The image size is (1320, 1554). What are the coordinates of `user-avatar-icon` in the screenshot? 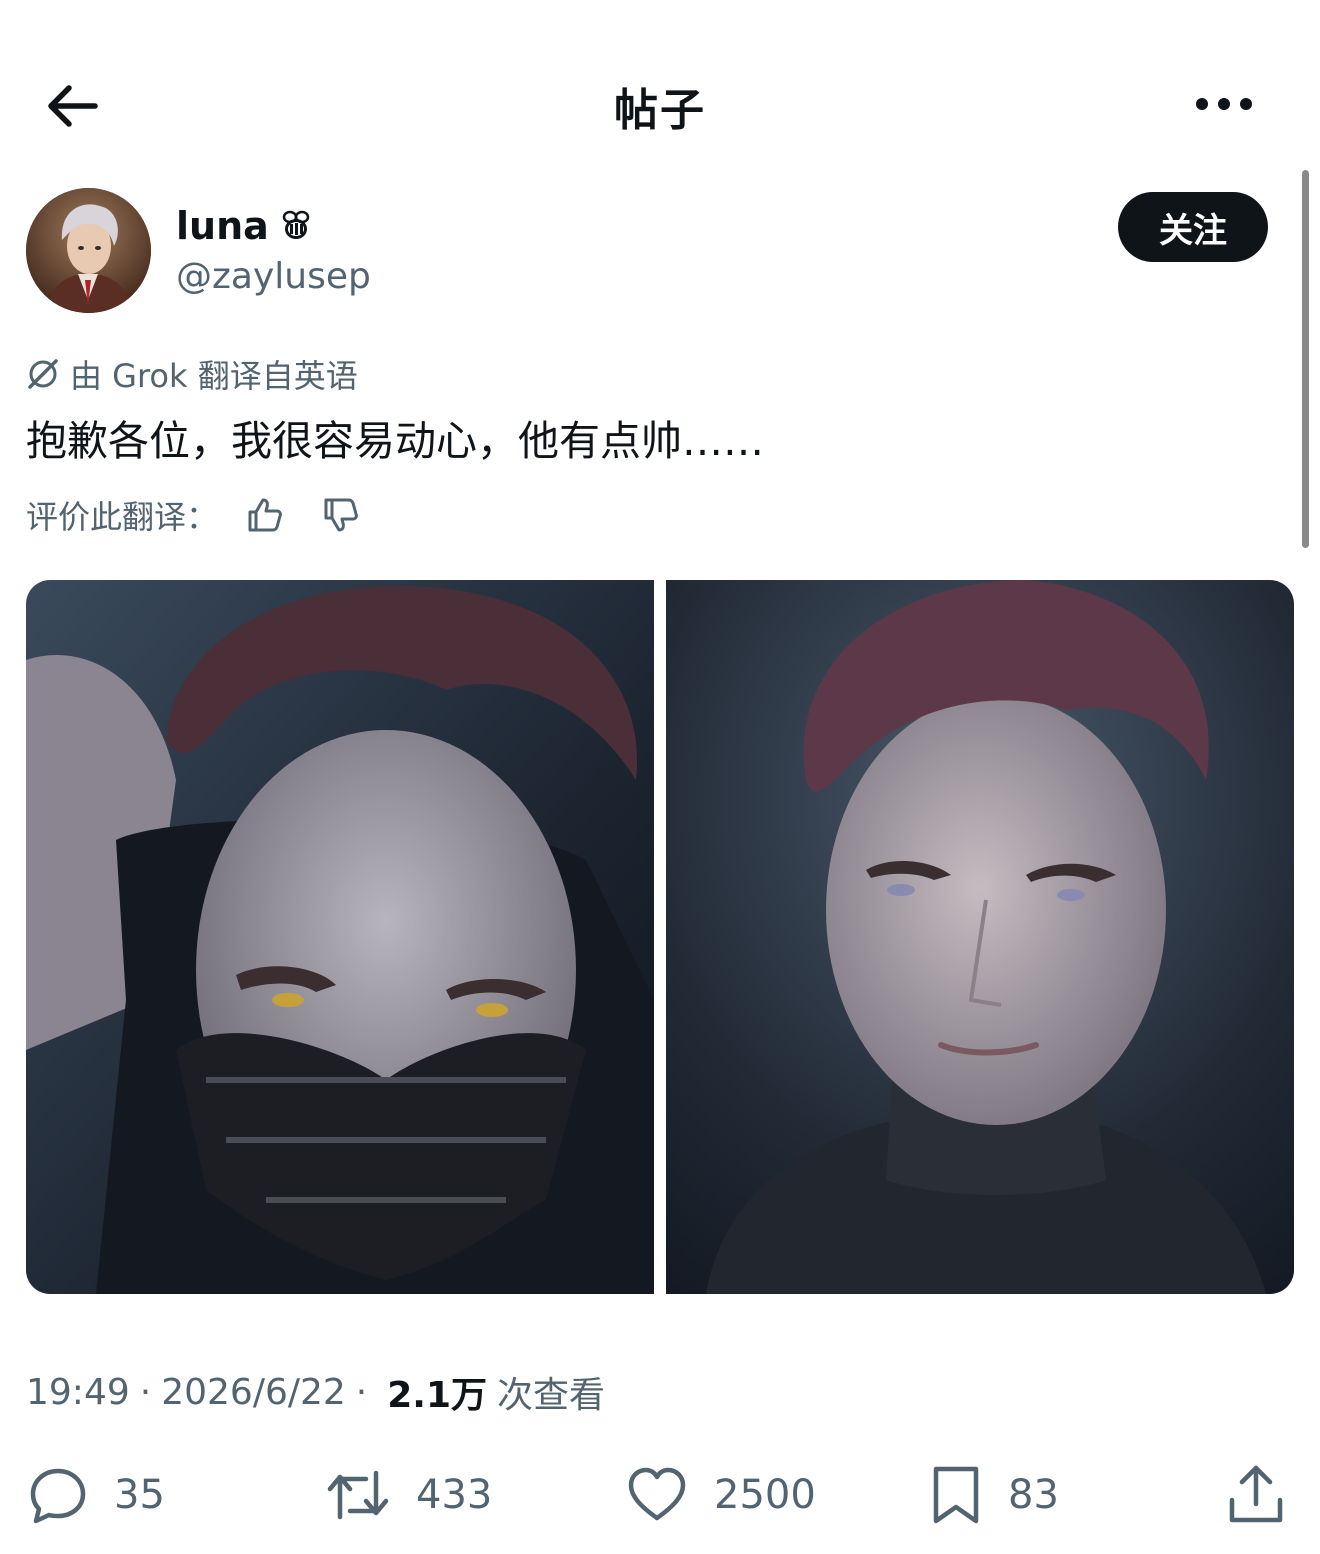 It's located at (88, 250).